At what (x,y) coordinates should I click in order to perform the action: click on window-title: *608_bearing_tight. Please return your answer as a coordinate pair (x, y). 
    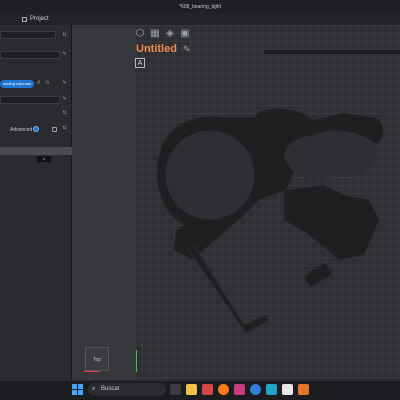
    Looking at the image, I should click on (200, 7).